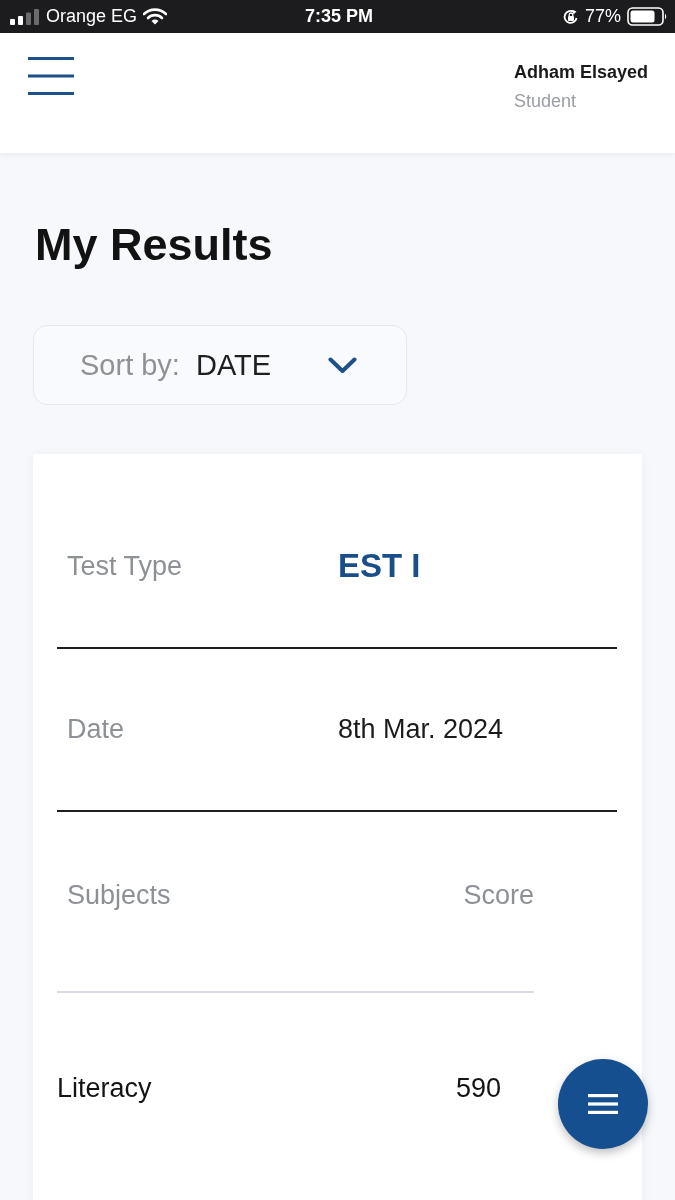 The width and height of the screenshot is (675, 1200). I want to click on battery-icon, so click(647, 16).